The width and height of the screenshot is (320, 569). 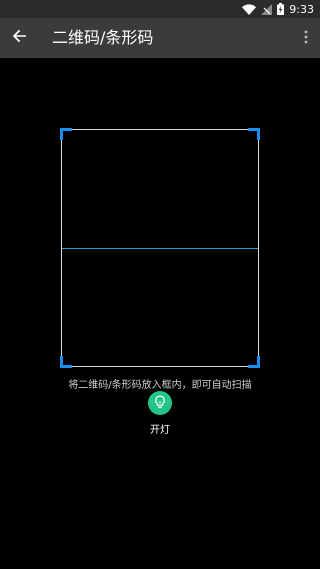 I want to click on scan-hint: 将二维码/条形码放入框内，即可自动扫描, so click(x=160, y=385).